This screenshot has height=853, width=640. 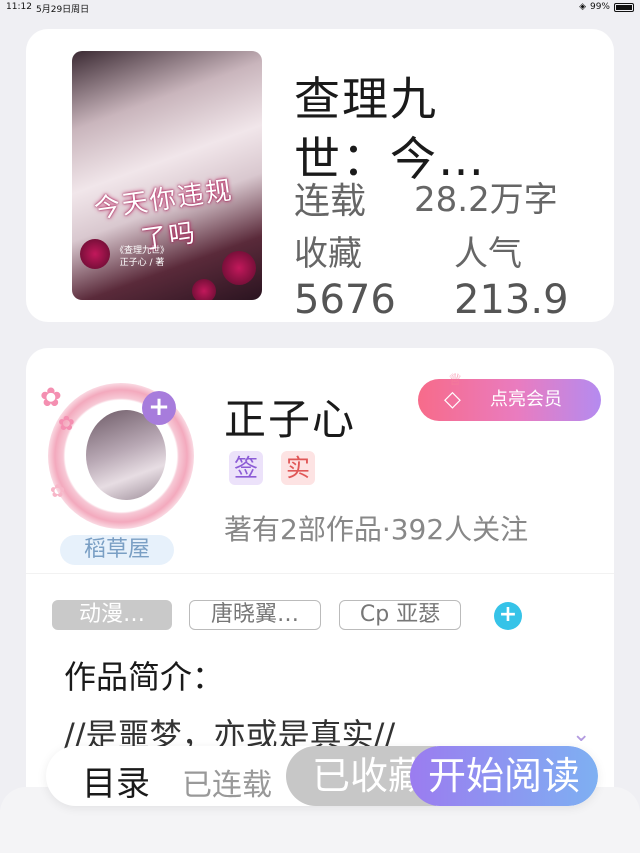 What do you see at coordinates (511, 300) in the screenshot?
I see `popularity-value: 213.9` at bounding box center [511, 300].